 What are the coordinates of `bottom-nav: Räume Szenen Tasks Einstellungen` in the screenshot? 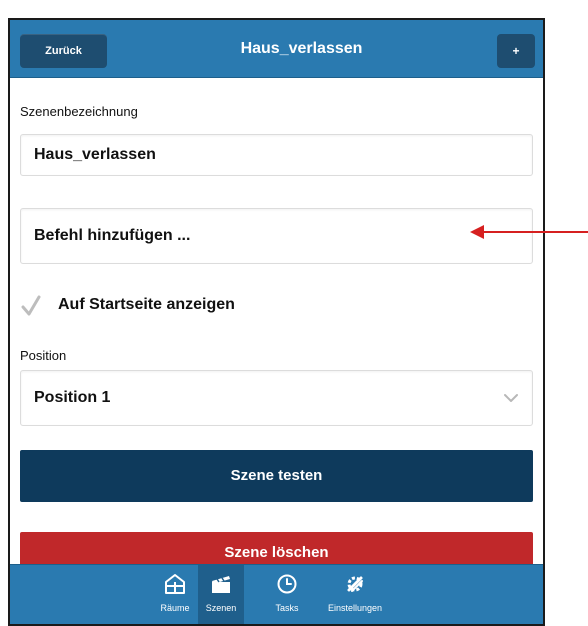 It's located at (276, 594).